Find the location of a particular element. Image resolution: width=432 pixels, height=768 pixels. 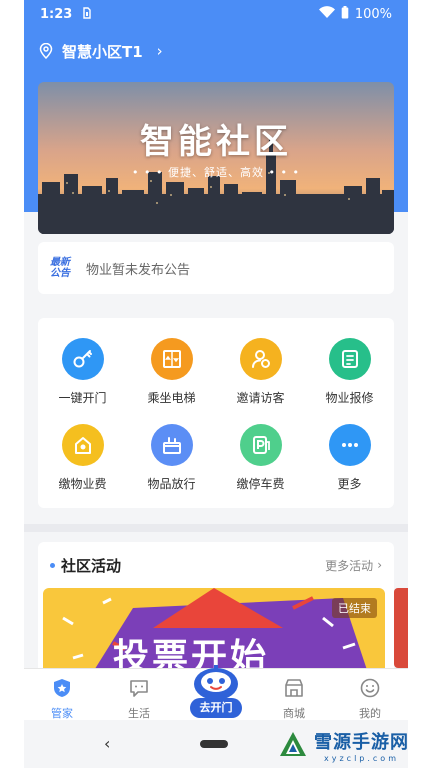

tab-butler: 管家 is located at coordinates (62, 695).